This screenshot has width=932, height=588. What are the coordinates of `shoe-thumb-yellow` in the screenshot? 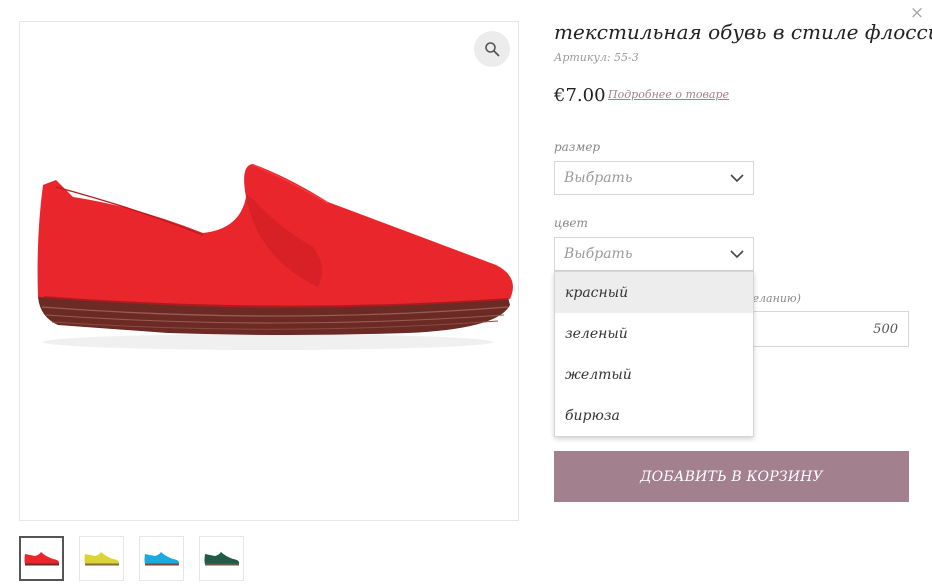 It's located at (101, 558).